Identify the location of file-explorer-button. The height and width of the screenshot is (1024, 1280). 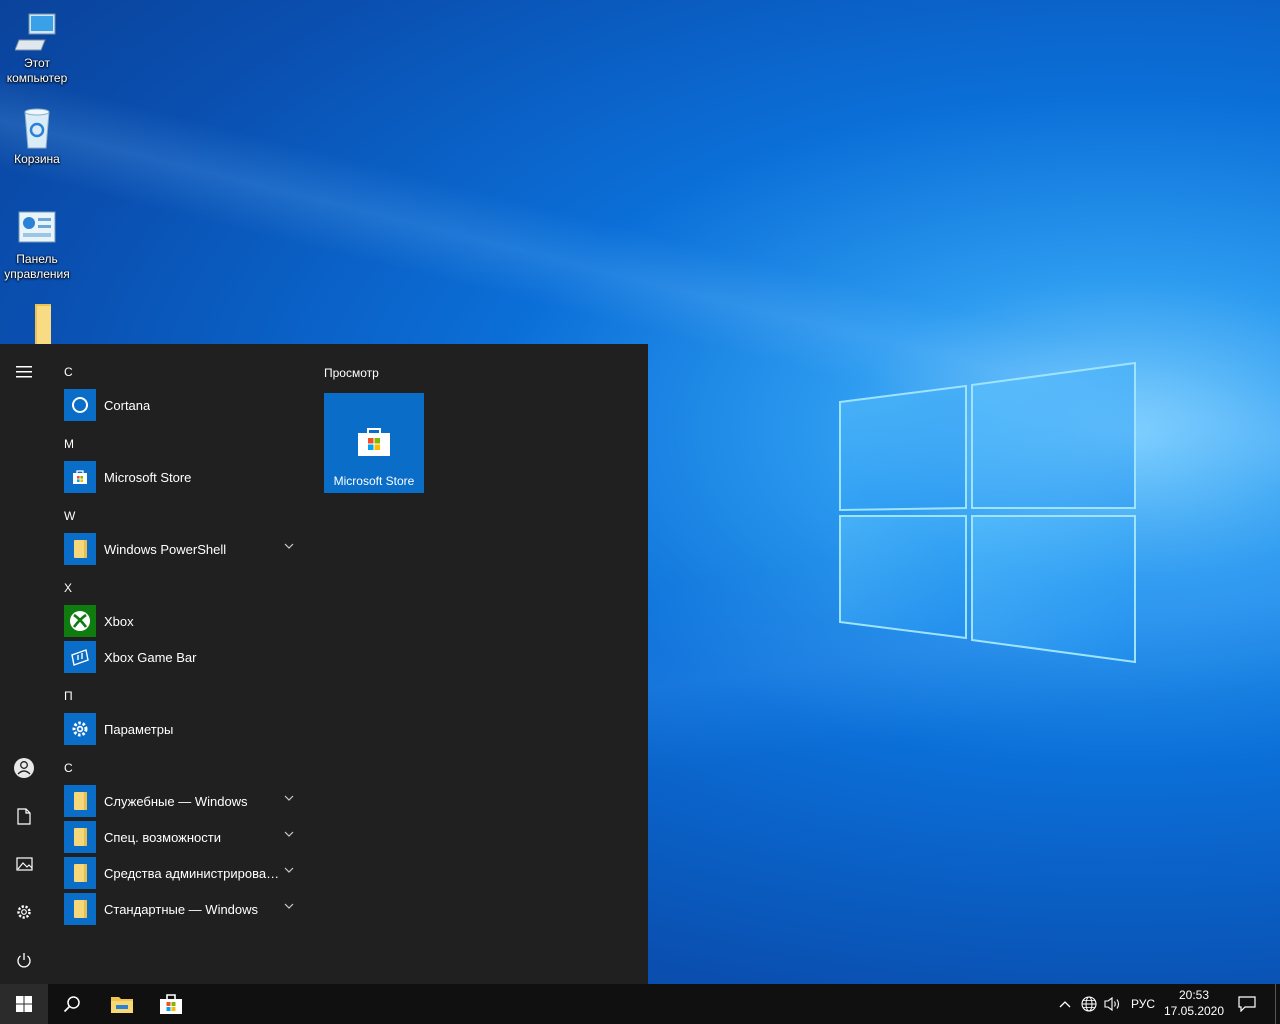
(122, 1004).